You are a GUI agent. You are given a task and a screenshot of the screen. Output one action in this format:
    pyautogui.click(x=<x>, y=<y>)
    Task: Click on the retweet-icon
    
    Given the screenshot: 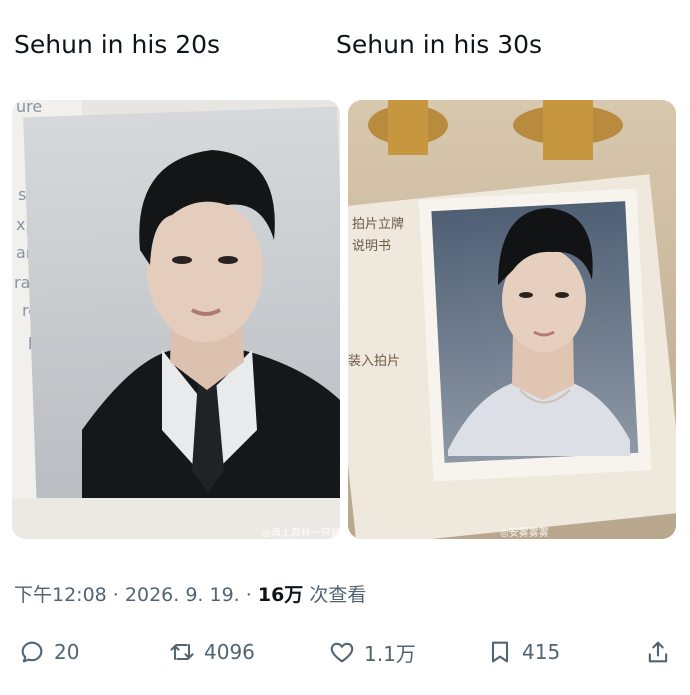 What is the action you would take?
    pyautogui.click(x=182, y=652)
    